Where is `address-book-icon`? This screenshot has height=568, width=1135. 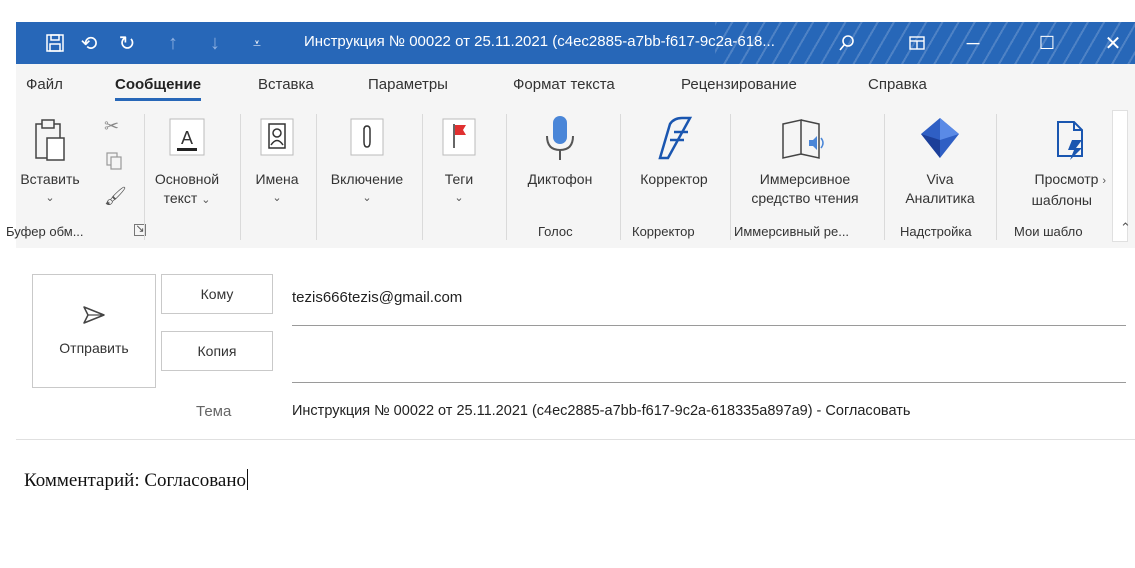
address-book-icon is located at coordinates (277, 138).